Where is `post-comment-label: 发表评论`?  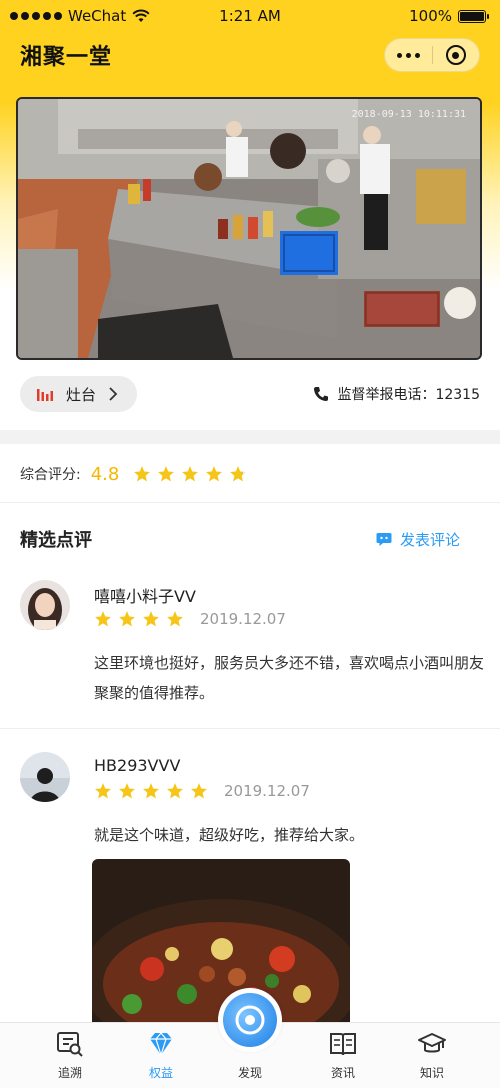
post-comment-label: 发表评论 is located at coordinates (429, 539).